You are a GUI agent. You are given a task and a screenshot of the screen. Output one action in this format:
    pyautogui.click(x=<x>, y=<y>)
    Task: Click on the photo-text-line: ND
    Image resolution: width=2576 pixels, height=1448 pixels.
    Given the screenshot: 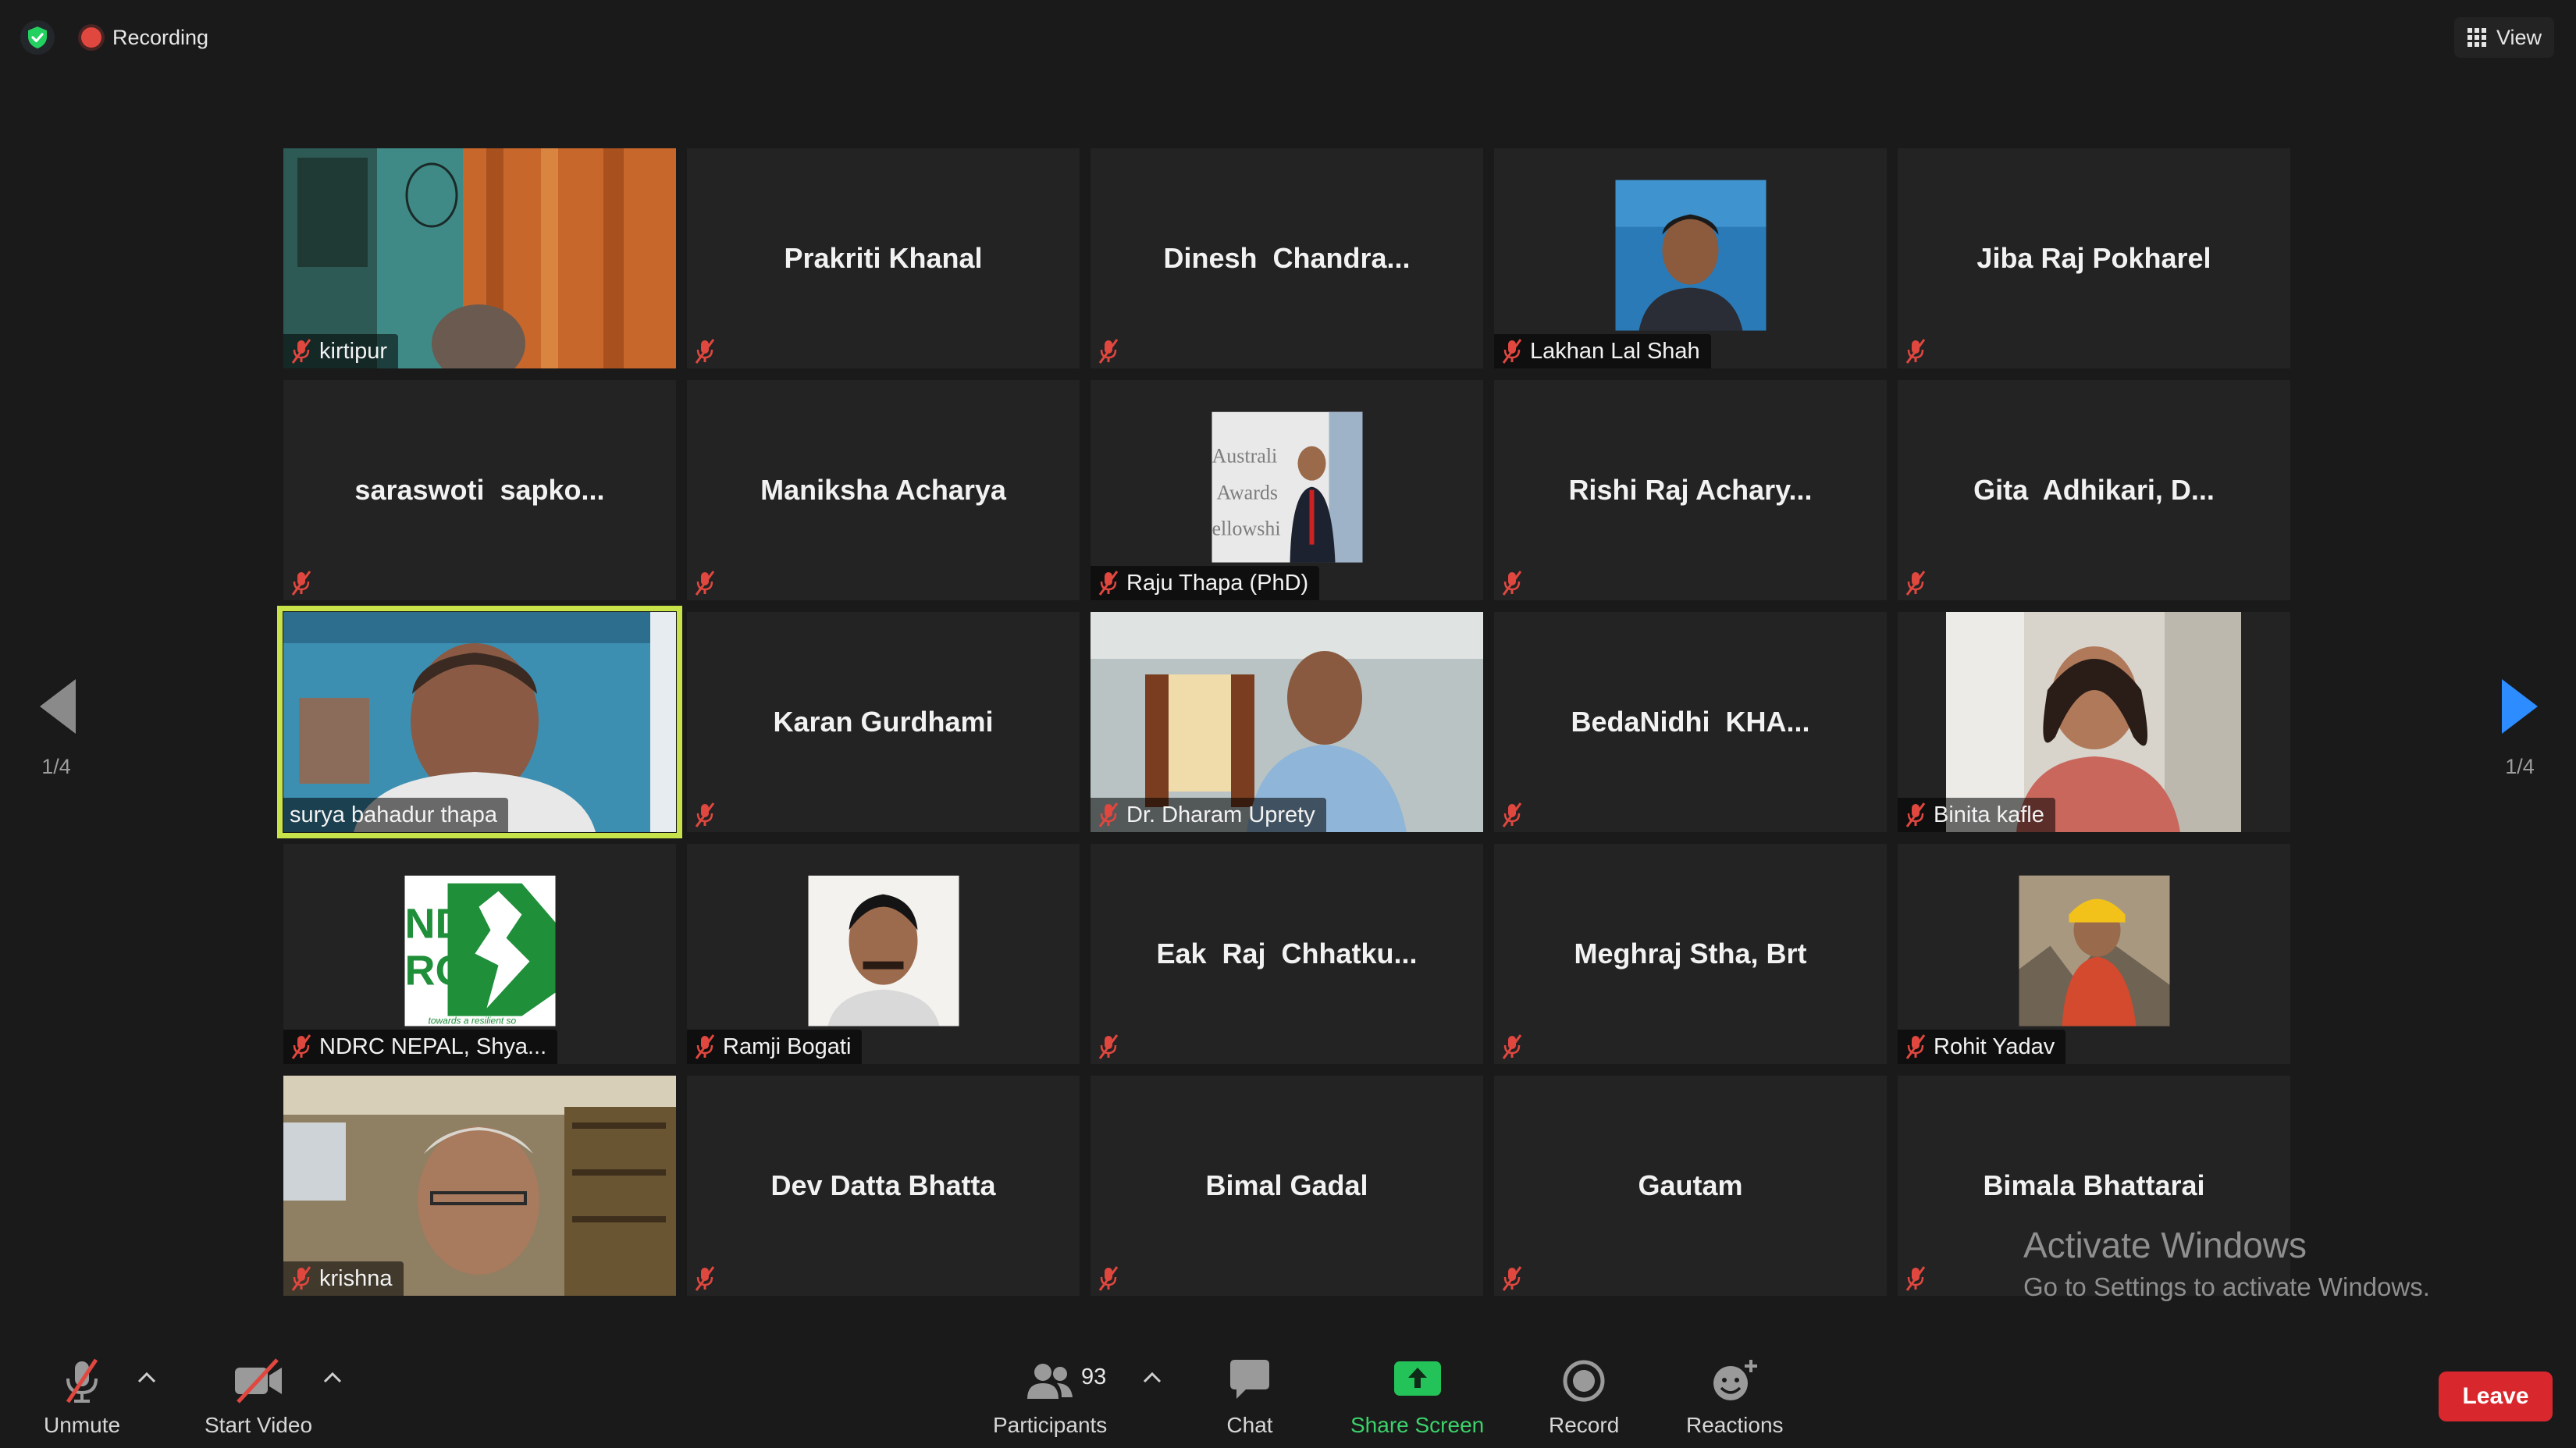 What is the action you would take?
    pyautogui.click(x=434, y=924)
    